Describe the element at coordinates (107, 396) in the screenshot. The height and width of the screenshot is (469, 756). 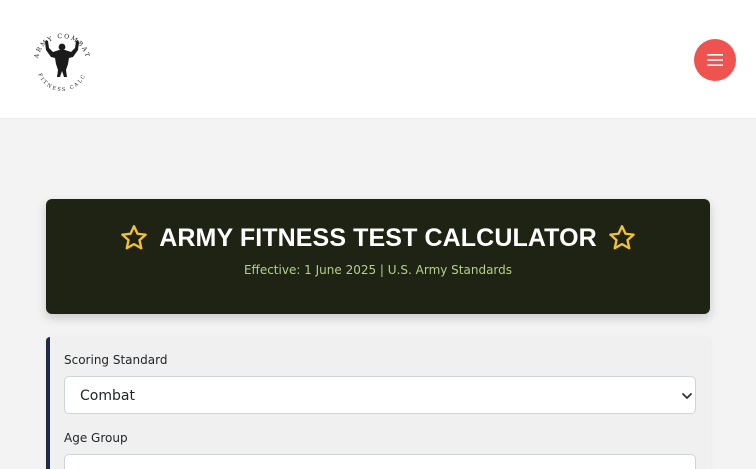
I see `scoring-standard-value: Combat` at that location.